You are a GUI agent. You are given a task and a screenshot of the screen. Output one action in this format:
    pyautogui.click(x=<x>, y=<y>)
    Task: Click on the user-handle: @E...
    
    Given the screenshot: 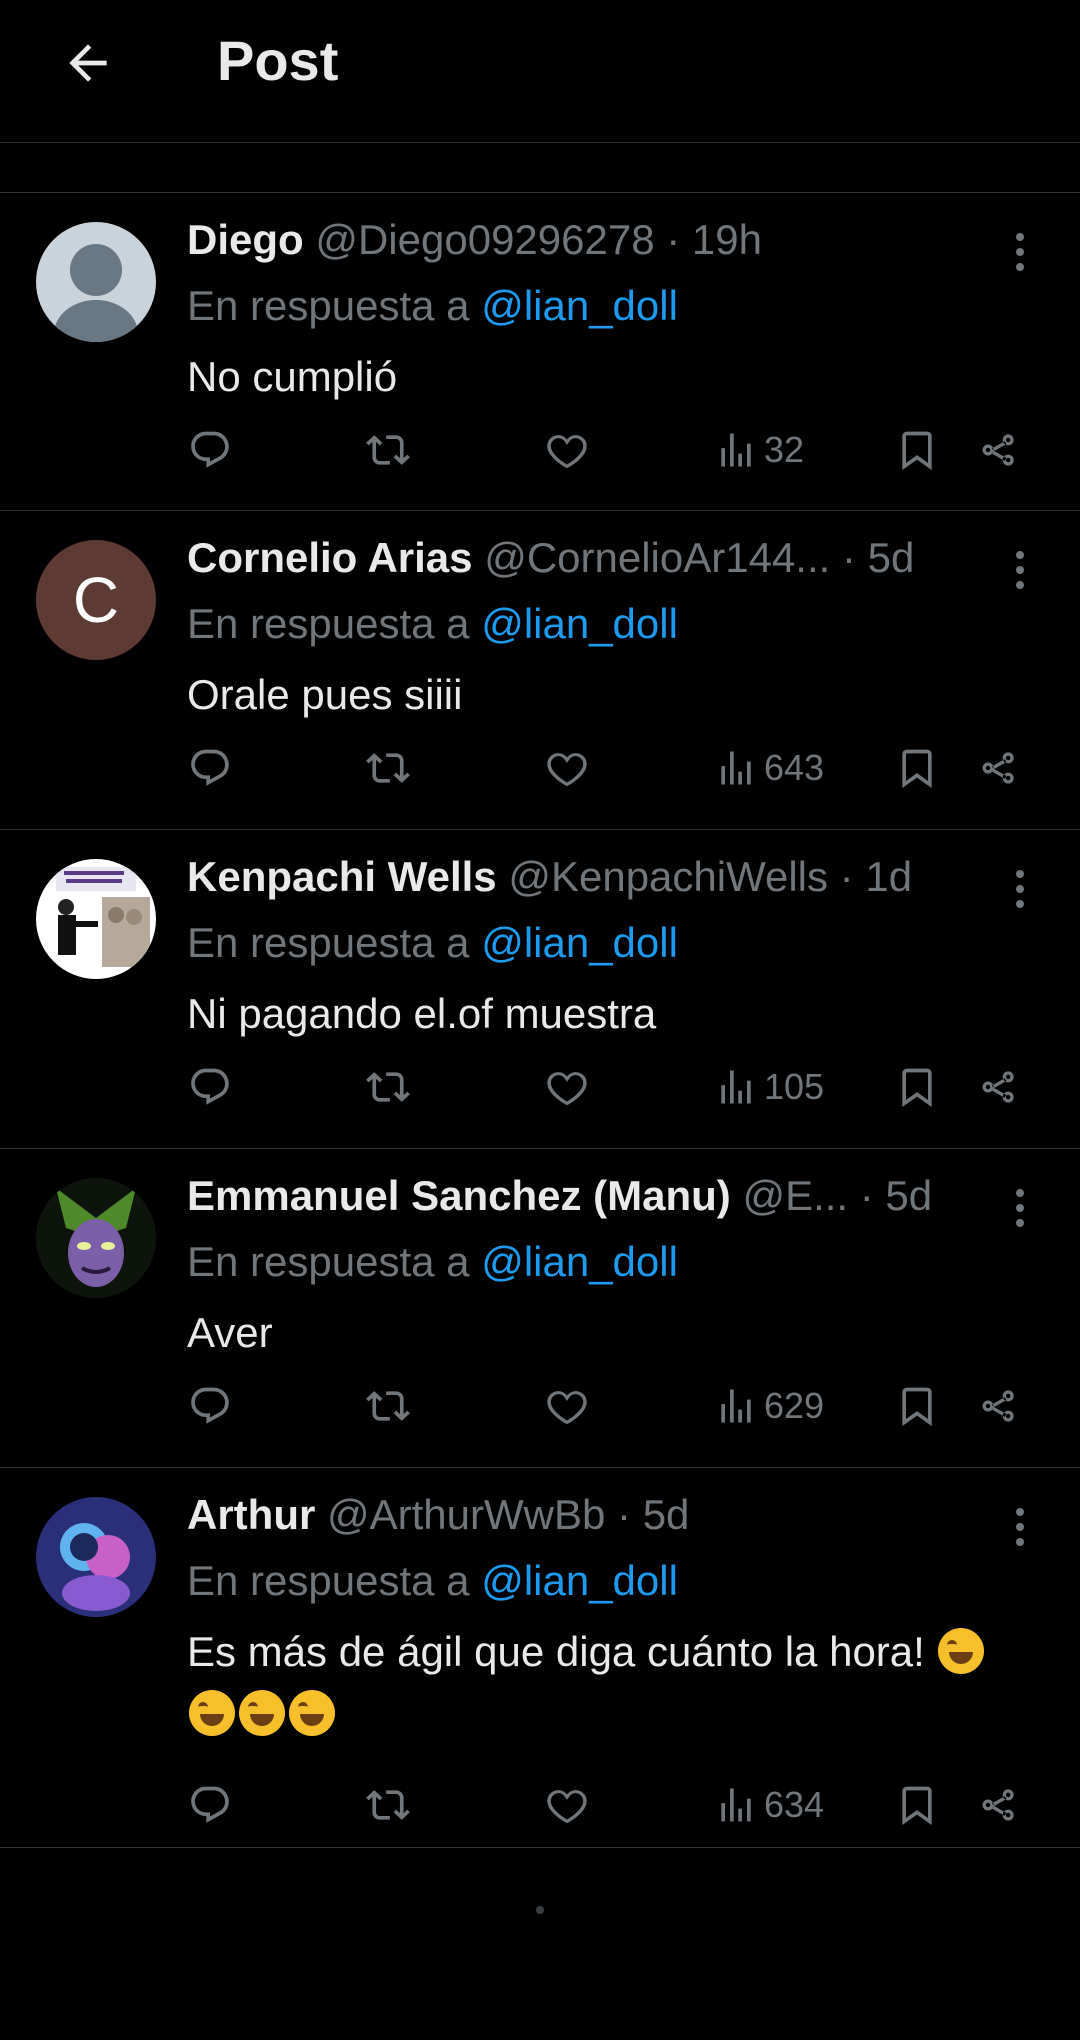 What is the action you would take?
    pyautogui.click(x=795, y=1195)
    